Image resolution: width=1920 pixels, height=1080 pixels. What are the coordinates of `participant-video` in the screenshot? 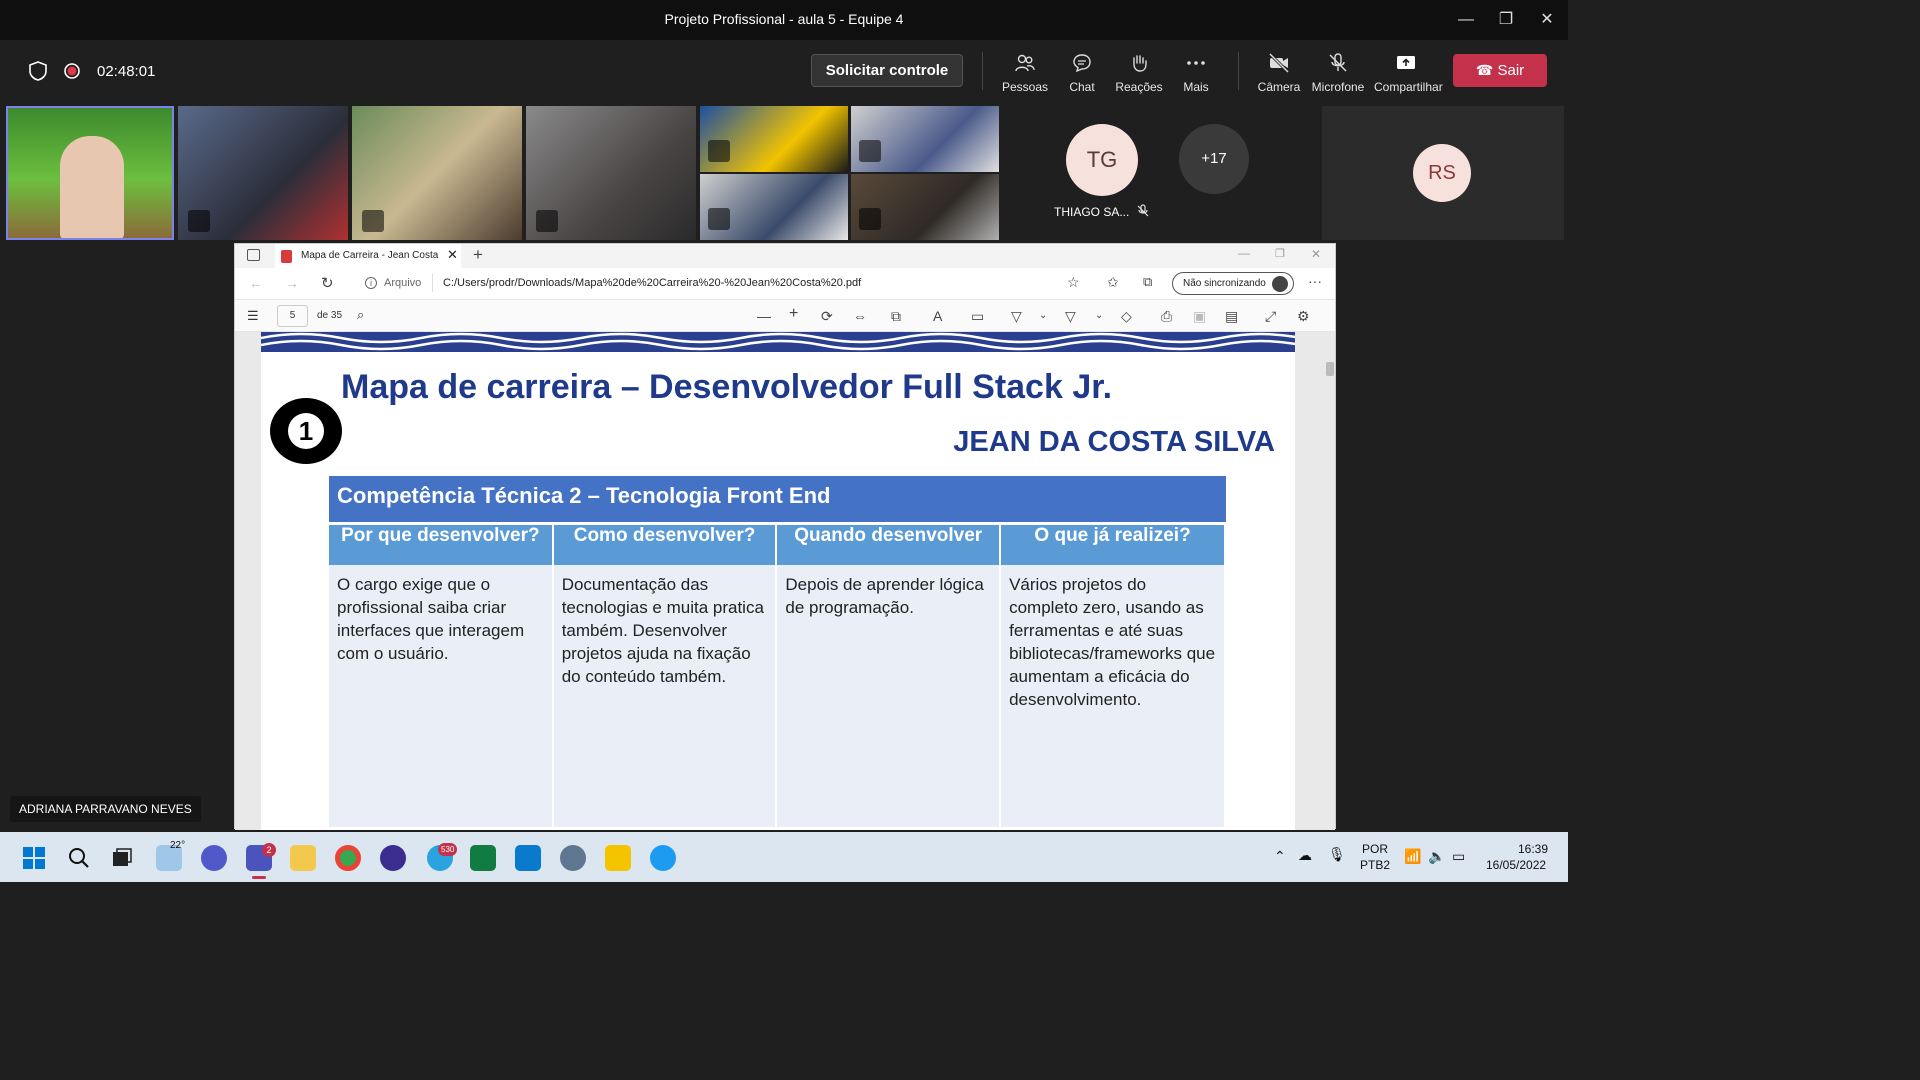 It's located at (92, 187).